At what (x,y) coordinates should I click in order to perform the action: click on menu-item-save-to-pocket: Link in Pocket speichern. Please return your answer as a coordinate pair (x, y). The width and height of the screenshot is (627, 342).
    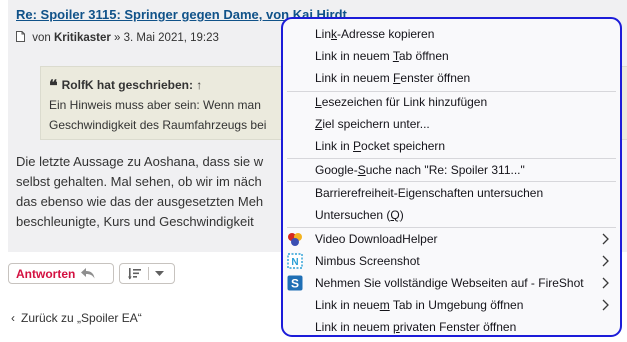
    Looking at the image, I should click on (451, 146).